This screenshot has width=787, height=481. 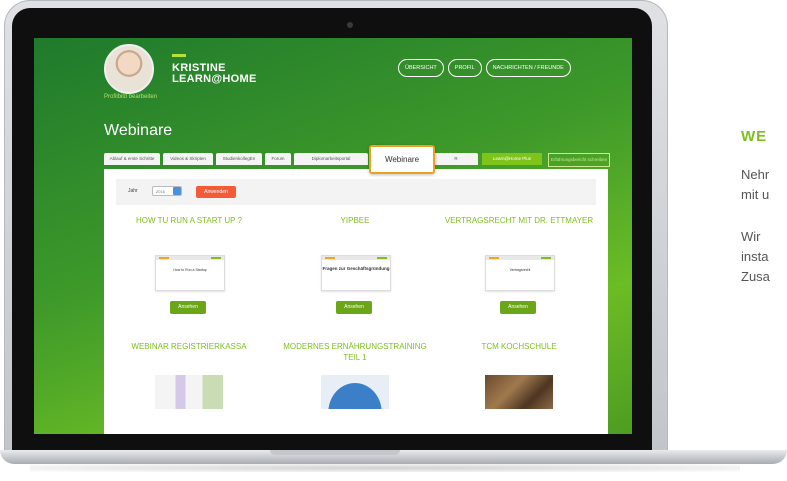 I want to click on side-heading: WE, so click(x=754, y=136).